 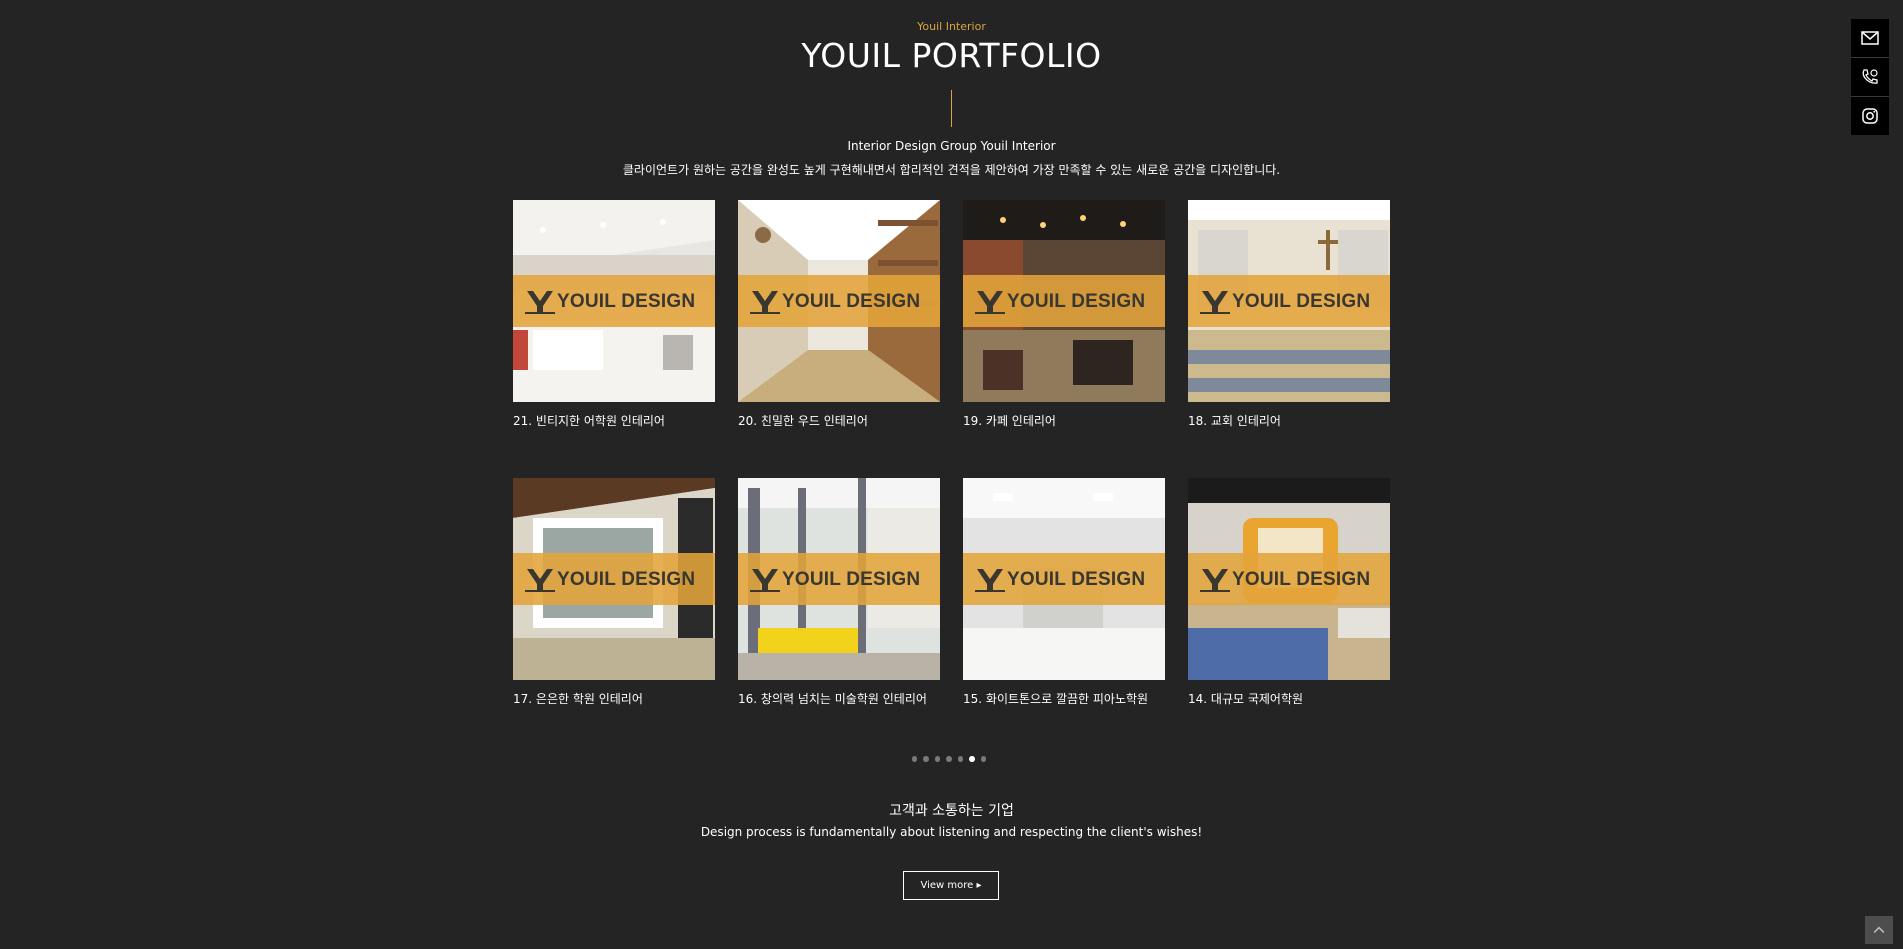 I want to click on portfolio-card: YOUIL DESIGN 21. 빈티지한 어학원 인테리어, so click(x=614, y=314).